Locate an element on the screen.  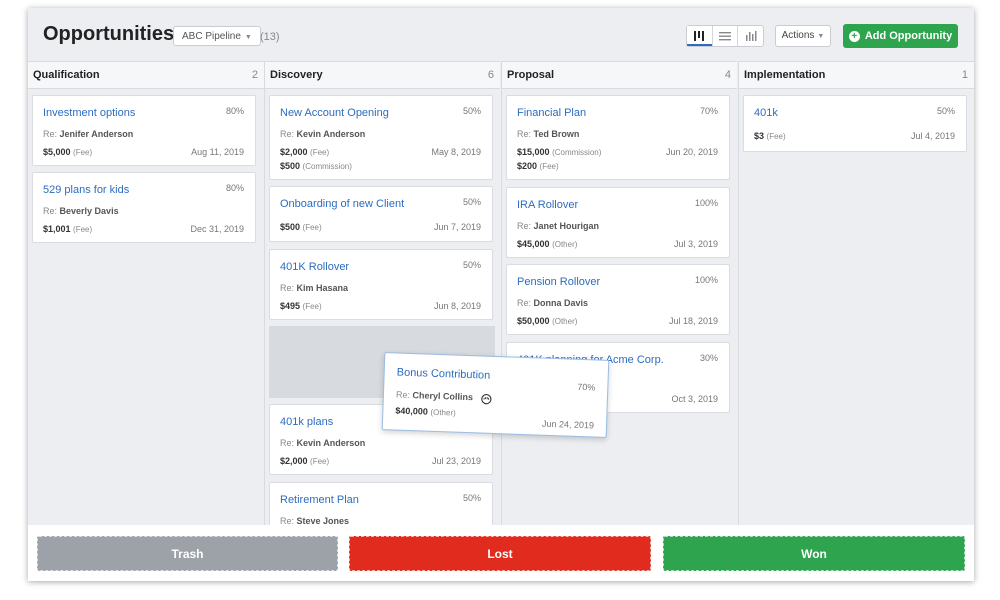
card-probability: 30% is located at coordinates (708, 358).